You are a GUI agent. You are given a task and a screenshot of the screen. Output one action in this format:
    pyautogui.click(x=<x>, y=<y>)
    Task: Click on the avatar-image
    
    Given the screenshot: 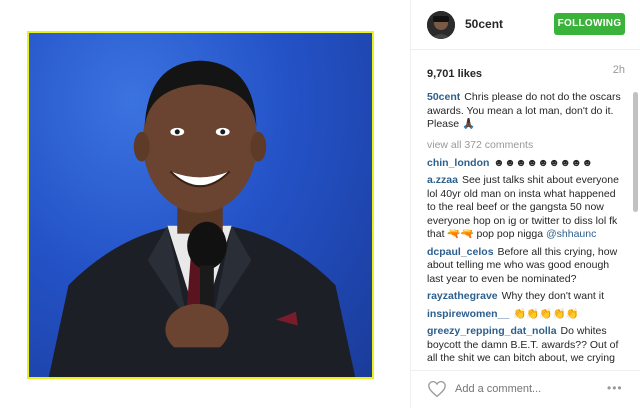 What is the action you would take?
    pyautogui.click(x=441, y=25)
    